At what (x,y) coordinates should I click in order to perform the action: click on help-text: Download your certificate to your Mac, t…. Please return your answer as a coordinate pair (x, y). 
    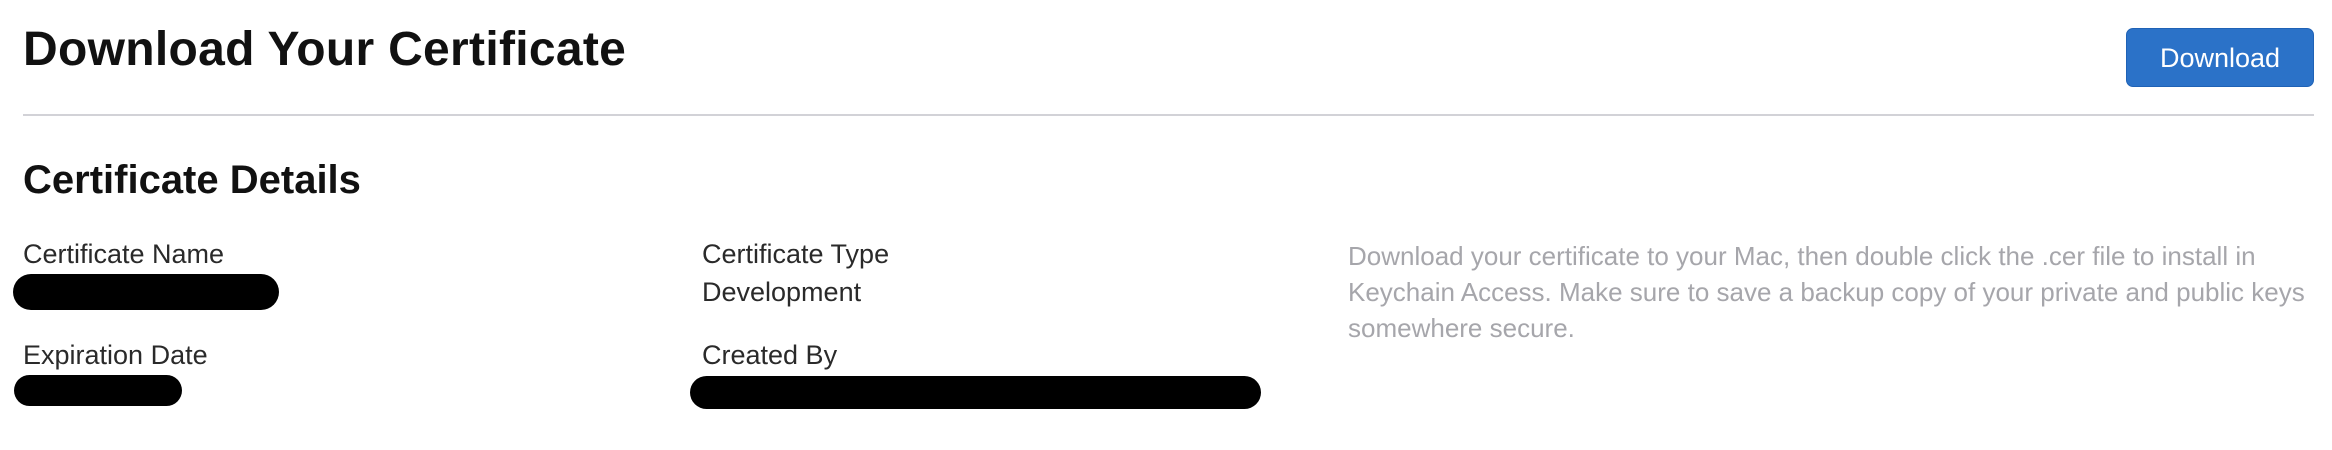
    Looking at the image, I should click on (1826, 292).